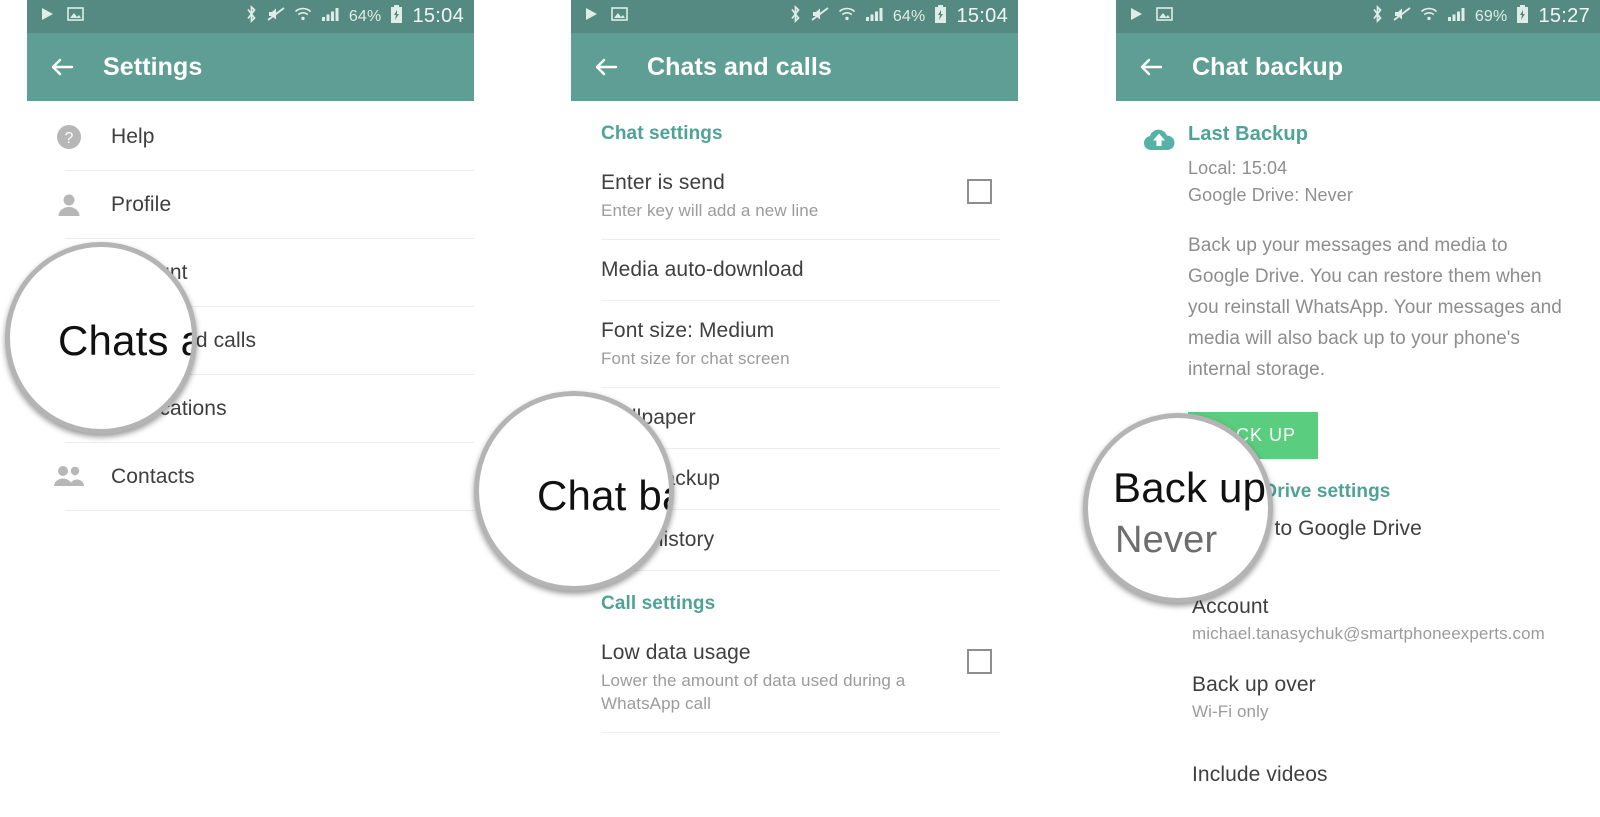  I want to click on app-bar: Chats and calls, so click(794, 67).